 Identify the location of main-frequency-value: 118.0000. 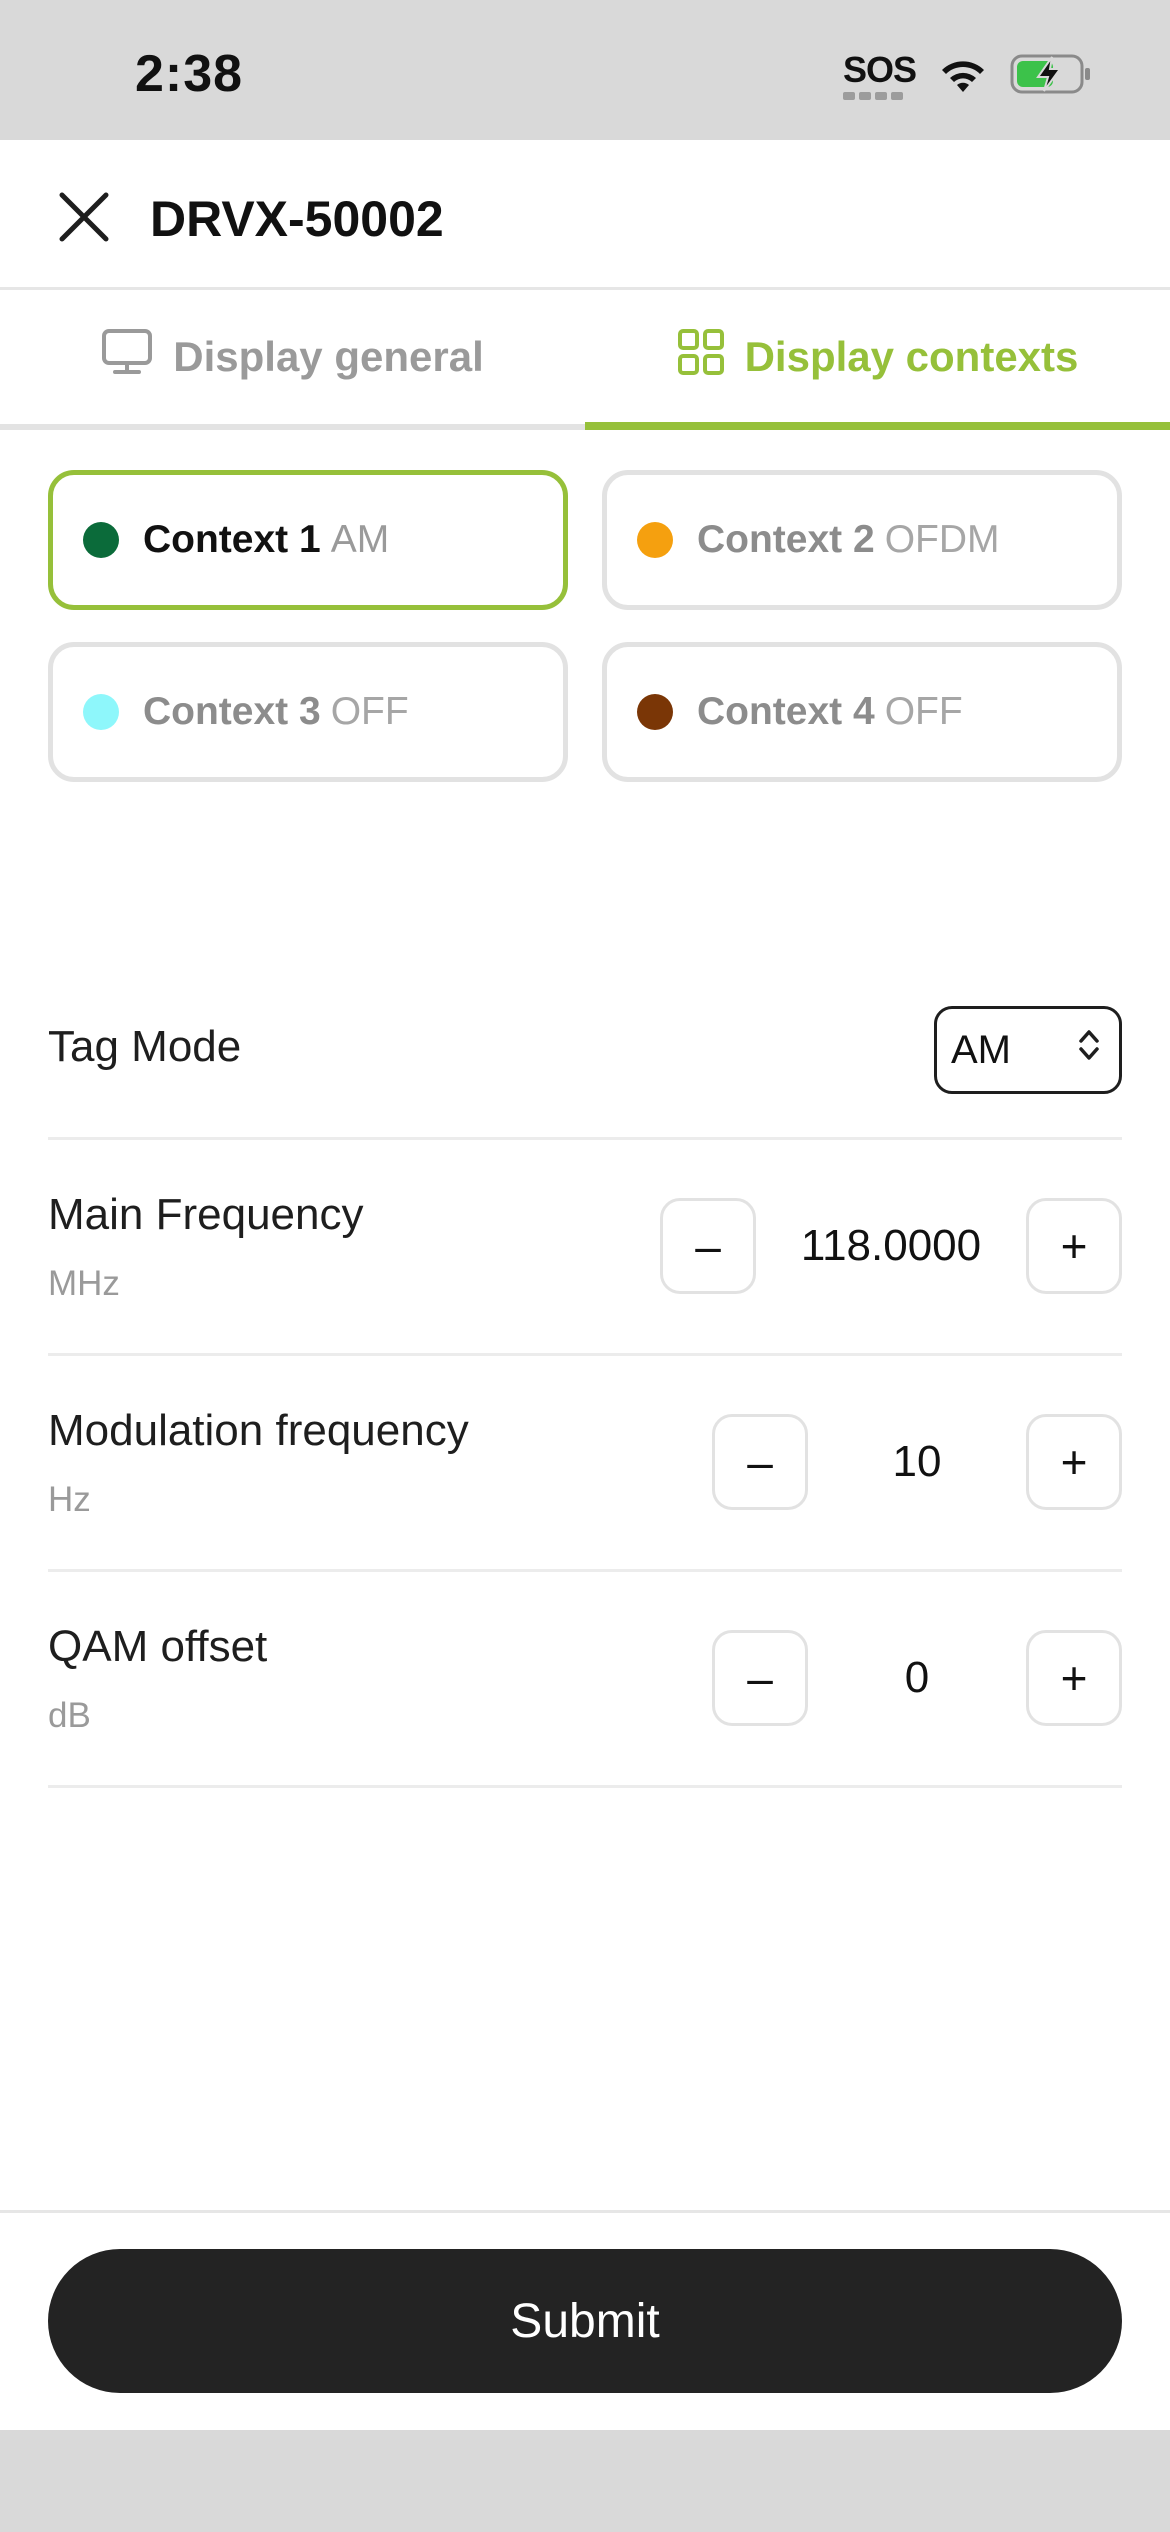
(891, 1246).